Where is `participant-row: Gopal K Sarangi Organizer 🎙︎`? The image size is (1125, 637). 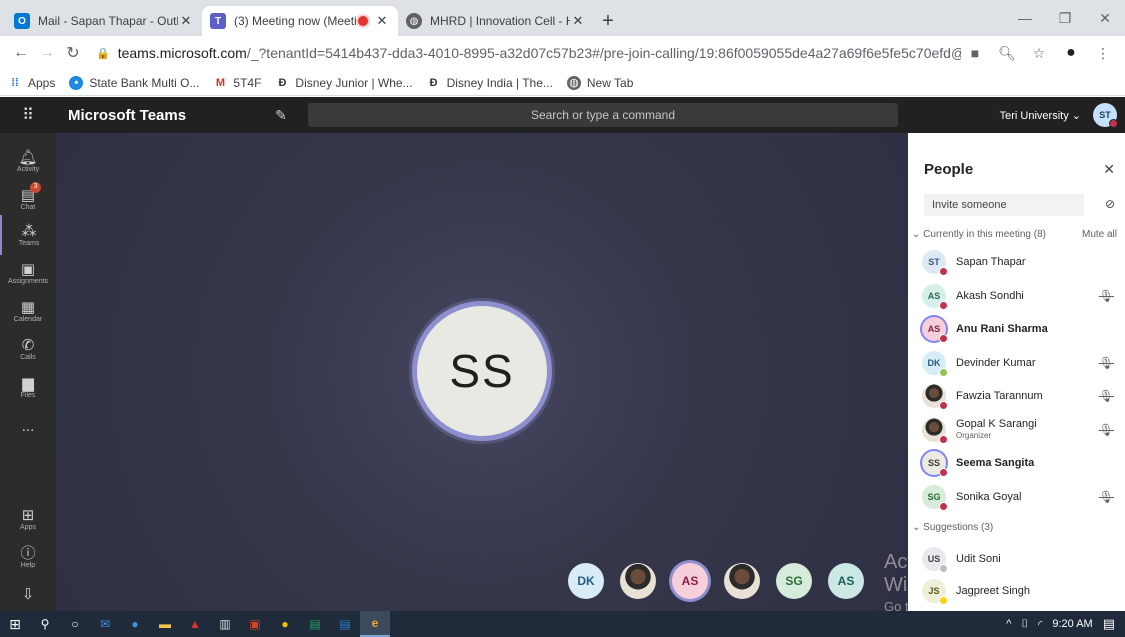 participant-row: Gopal K Sarangi Organizer 🎙︎ is located at coordinates (1020, 430).